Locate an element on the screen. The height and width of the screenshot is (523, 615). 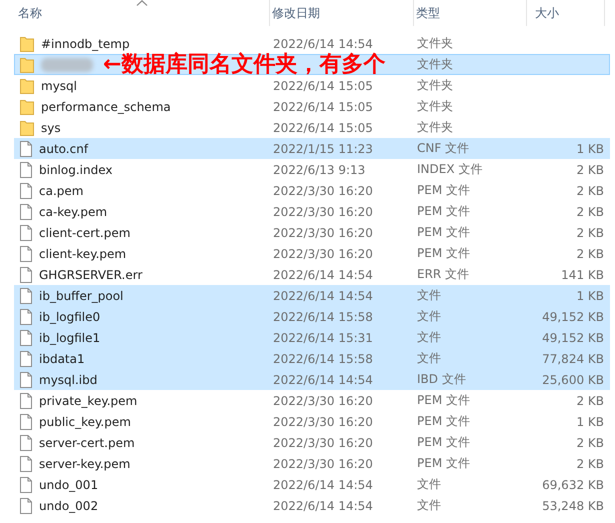
column-header: 名称 is located at coordinates (135, 13).